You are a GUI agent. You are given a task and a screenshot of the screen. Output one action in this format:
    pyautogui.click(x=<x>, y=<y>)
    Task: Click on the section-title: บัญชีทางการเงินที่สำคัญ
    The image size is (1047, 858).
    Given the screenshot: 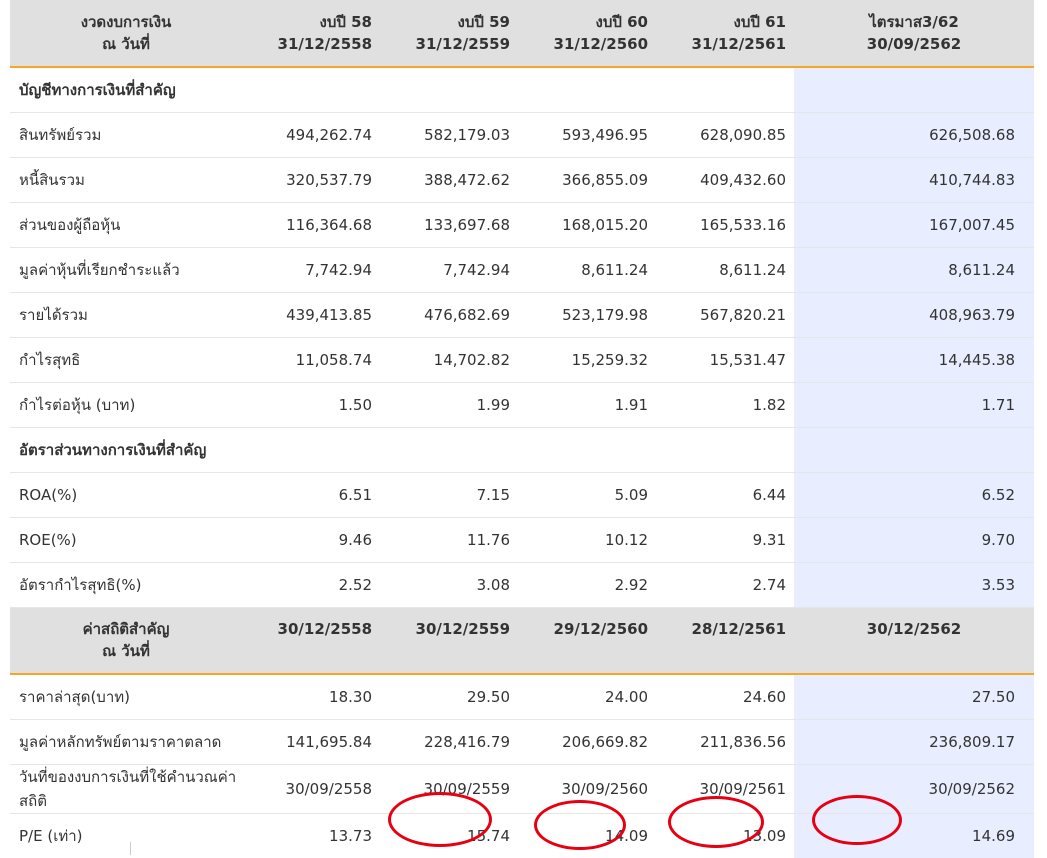 What is the action you would take?
    pyautogui.click(x=402, y=90)
    